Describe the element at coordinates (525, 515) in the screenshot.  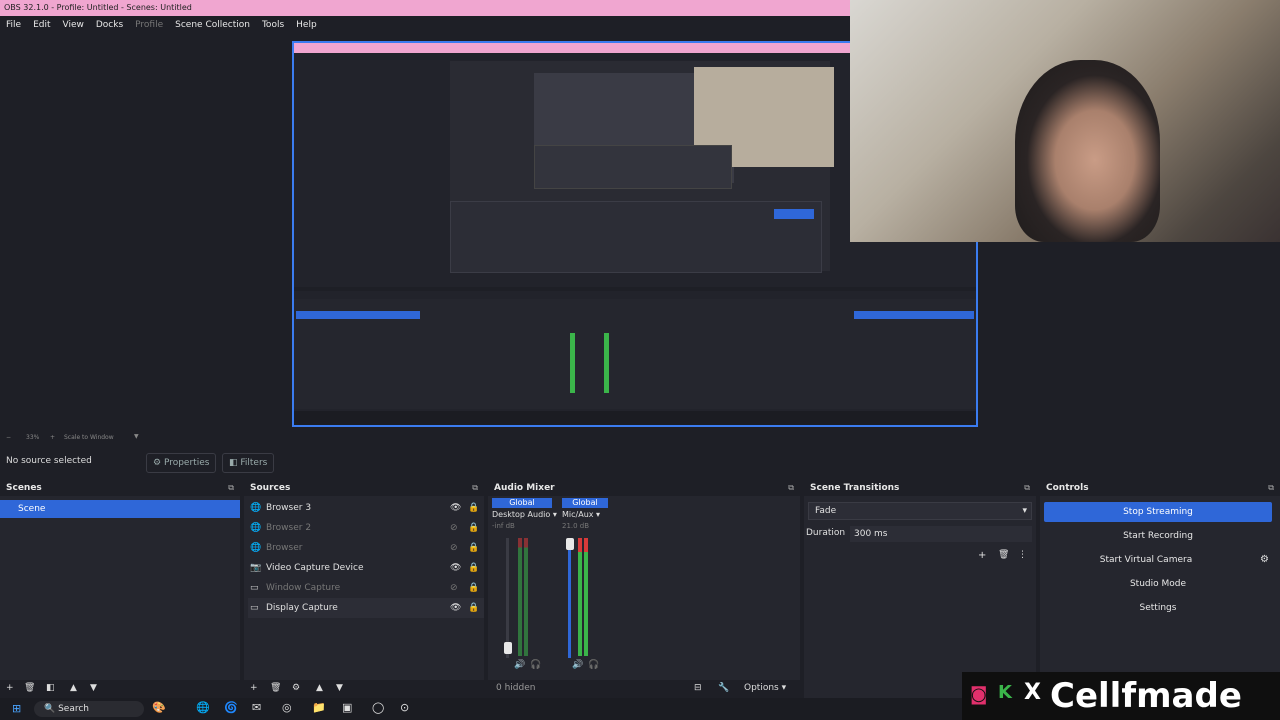
I see `channel-name: Desktop Audio ▾` at that location.